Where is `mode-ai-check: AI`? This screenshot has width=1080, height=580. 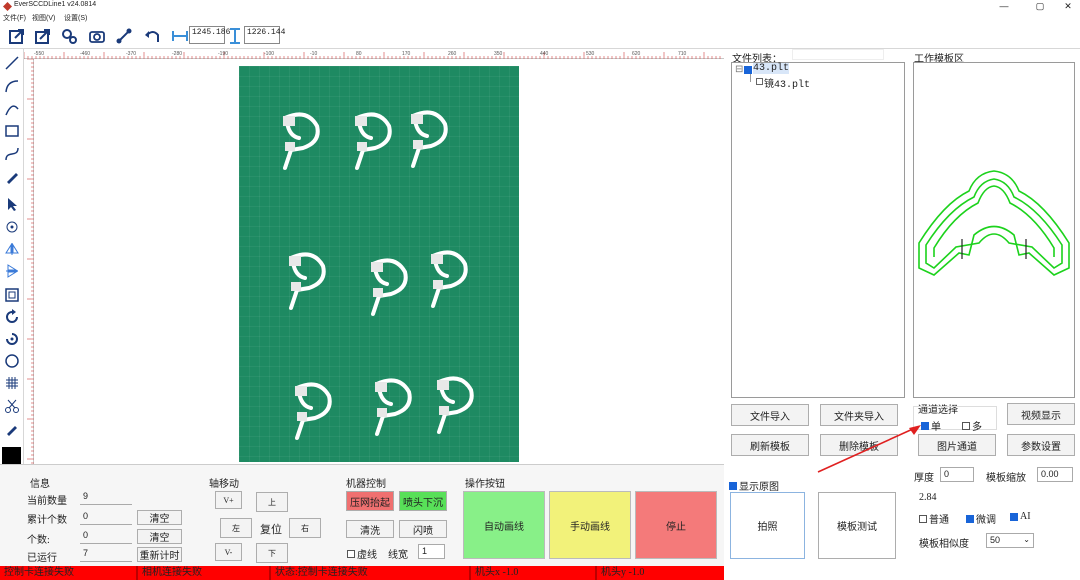 mode-ai-check: AI is located at coordinates (1020, 516).